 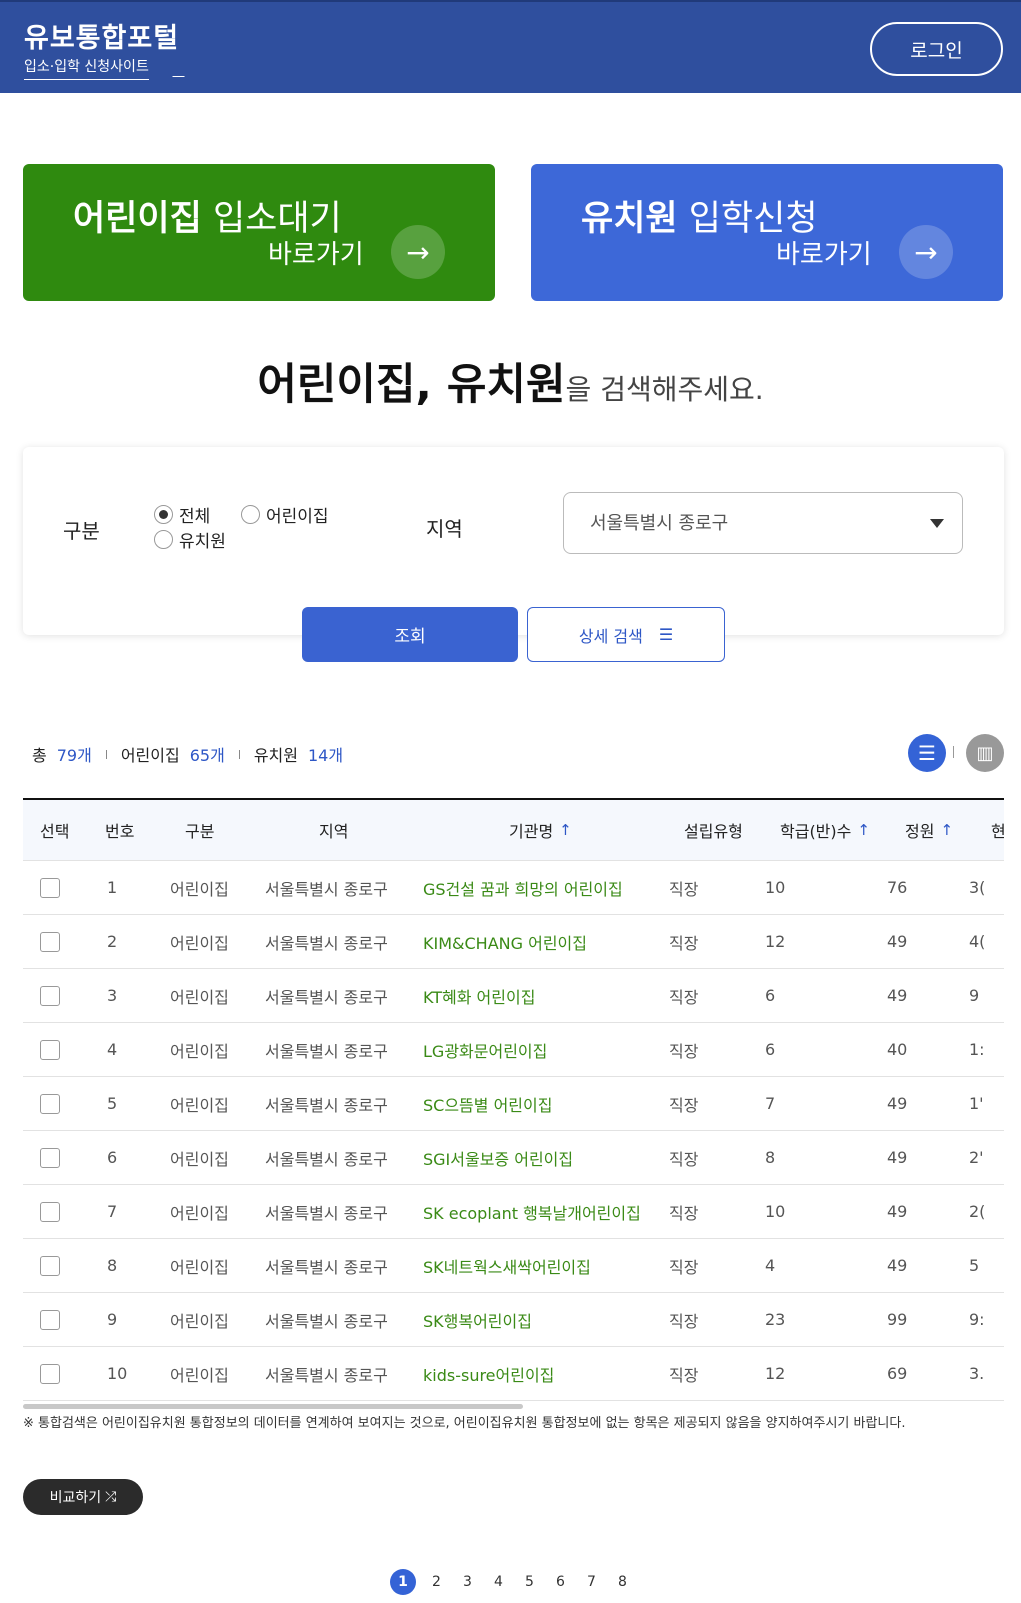 What do you see at coordinates (182, 514) in the screenshot?
I see `type-radio-all: 전체` at bounding box center [182, 514].